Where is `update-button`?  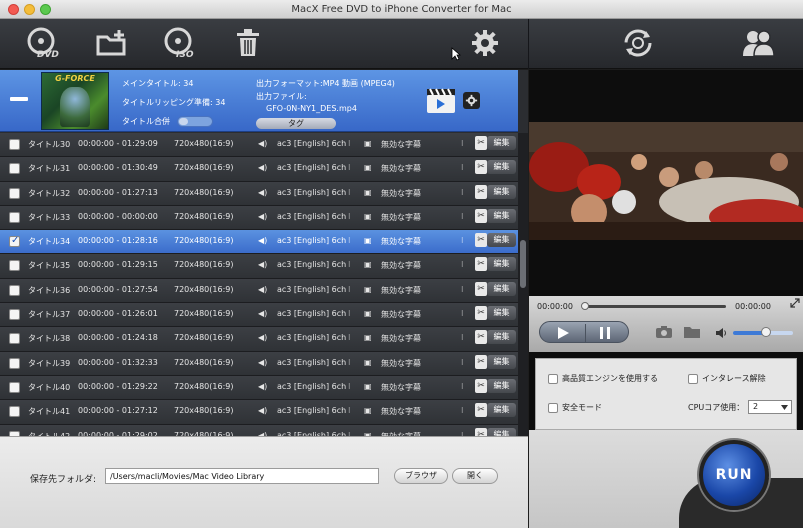 update-button is located at coordinates (638, 43).